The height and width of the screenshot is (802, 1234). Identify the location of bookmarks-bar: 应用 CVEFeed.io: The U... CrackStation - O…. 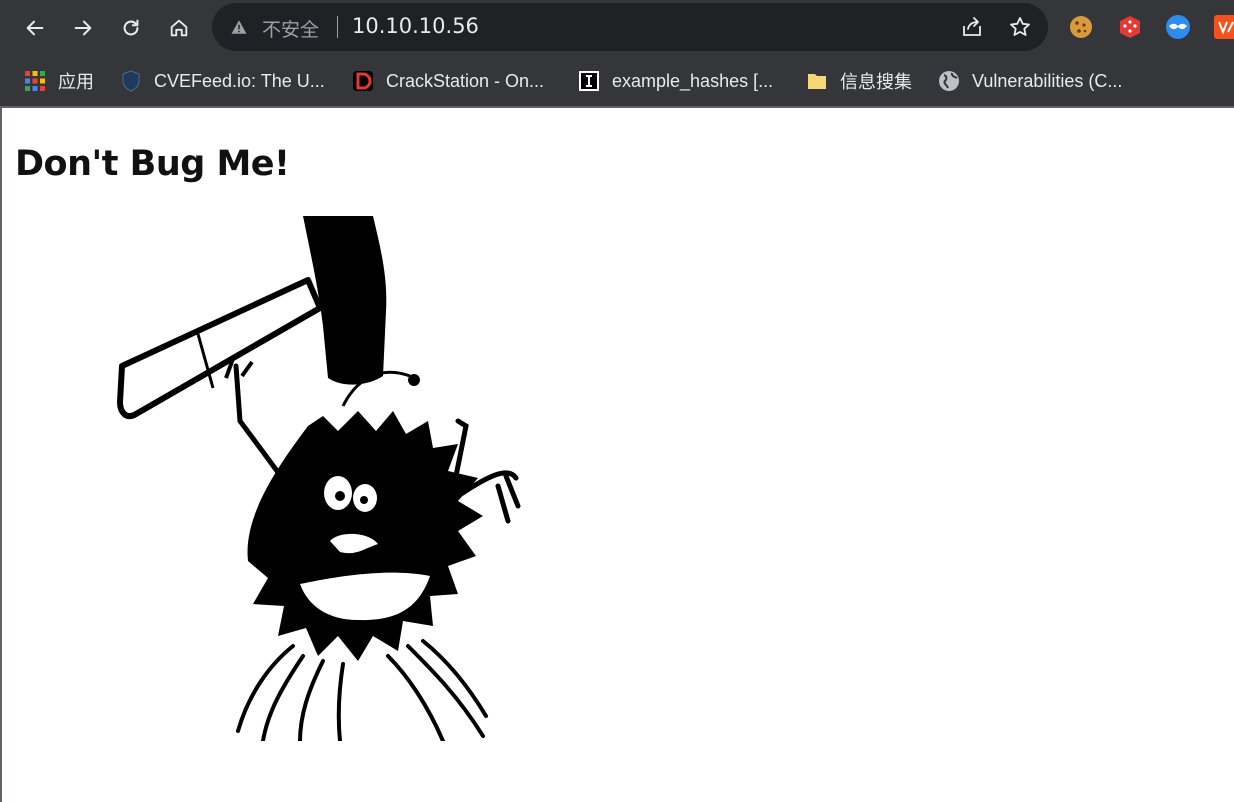
(617, 82).